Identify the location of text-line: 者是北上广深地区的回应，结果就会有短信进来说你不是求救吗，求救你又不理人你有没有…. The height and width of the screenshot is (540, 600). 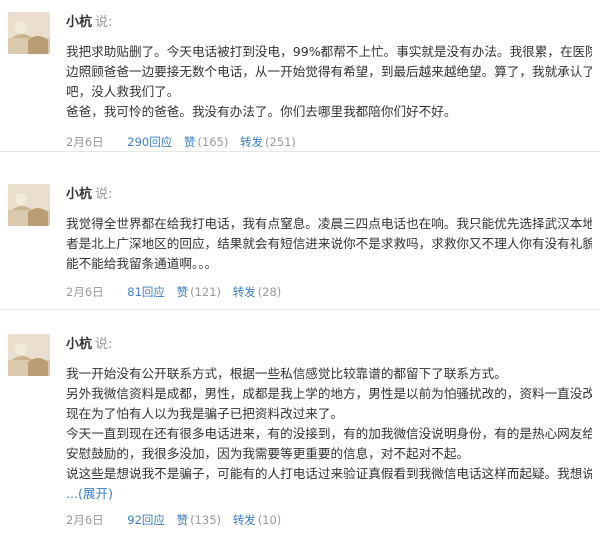
(329, 243).